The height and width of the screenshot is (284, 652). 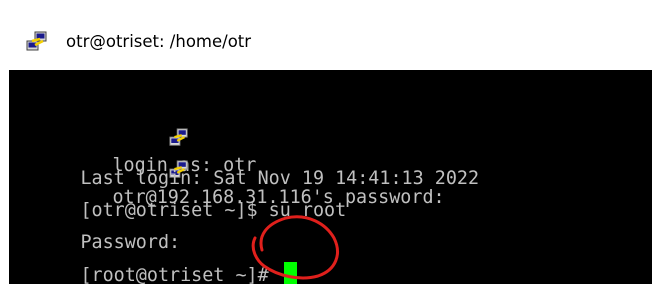 What do you see at coordinates (135, 126) in the screenshot?
I see `terminal-line: login as: otr` at bounding box center [135, 126].